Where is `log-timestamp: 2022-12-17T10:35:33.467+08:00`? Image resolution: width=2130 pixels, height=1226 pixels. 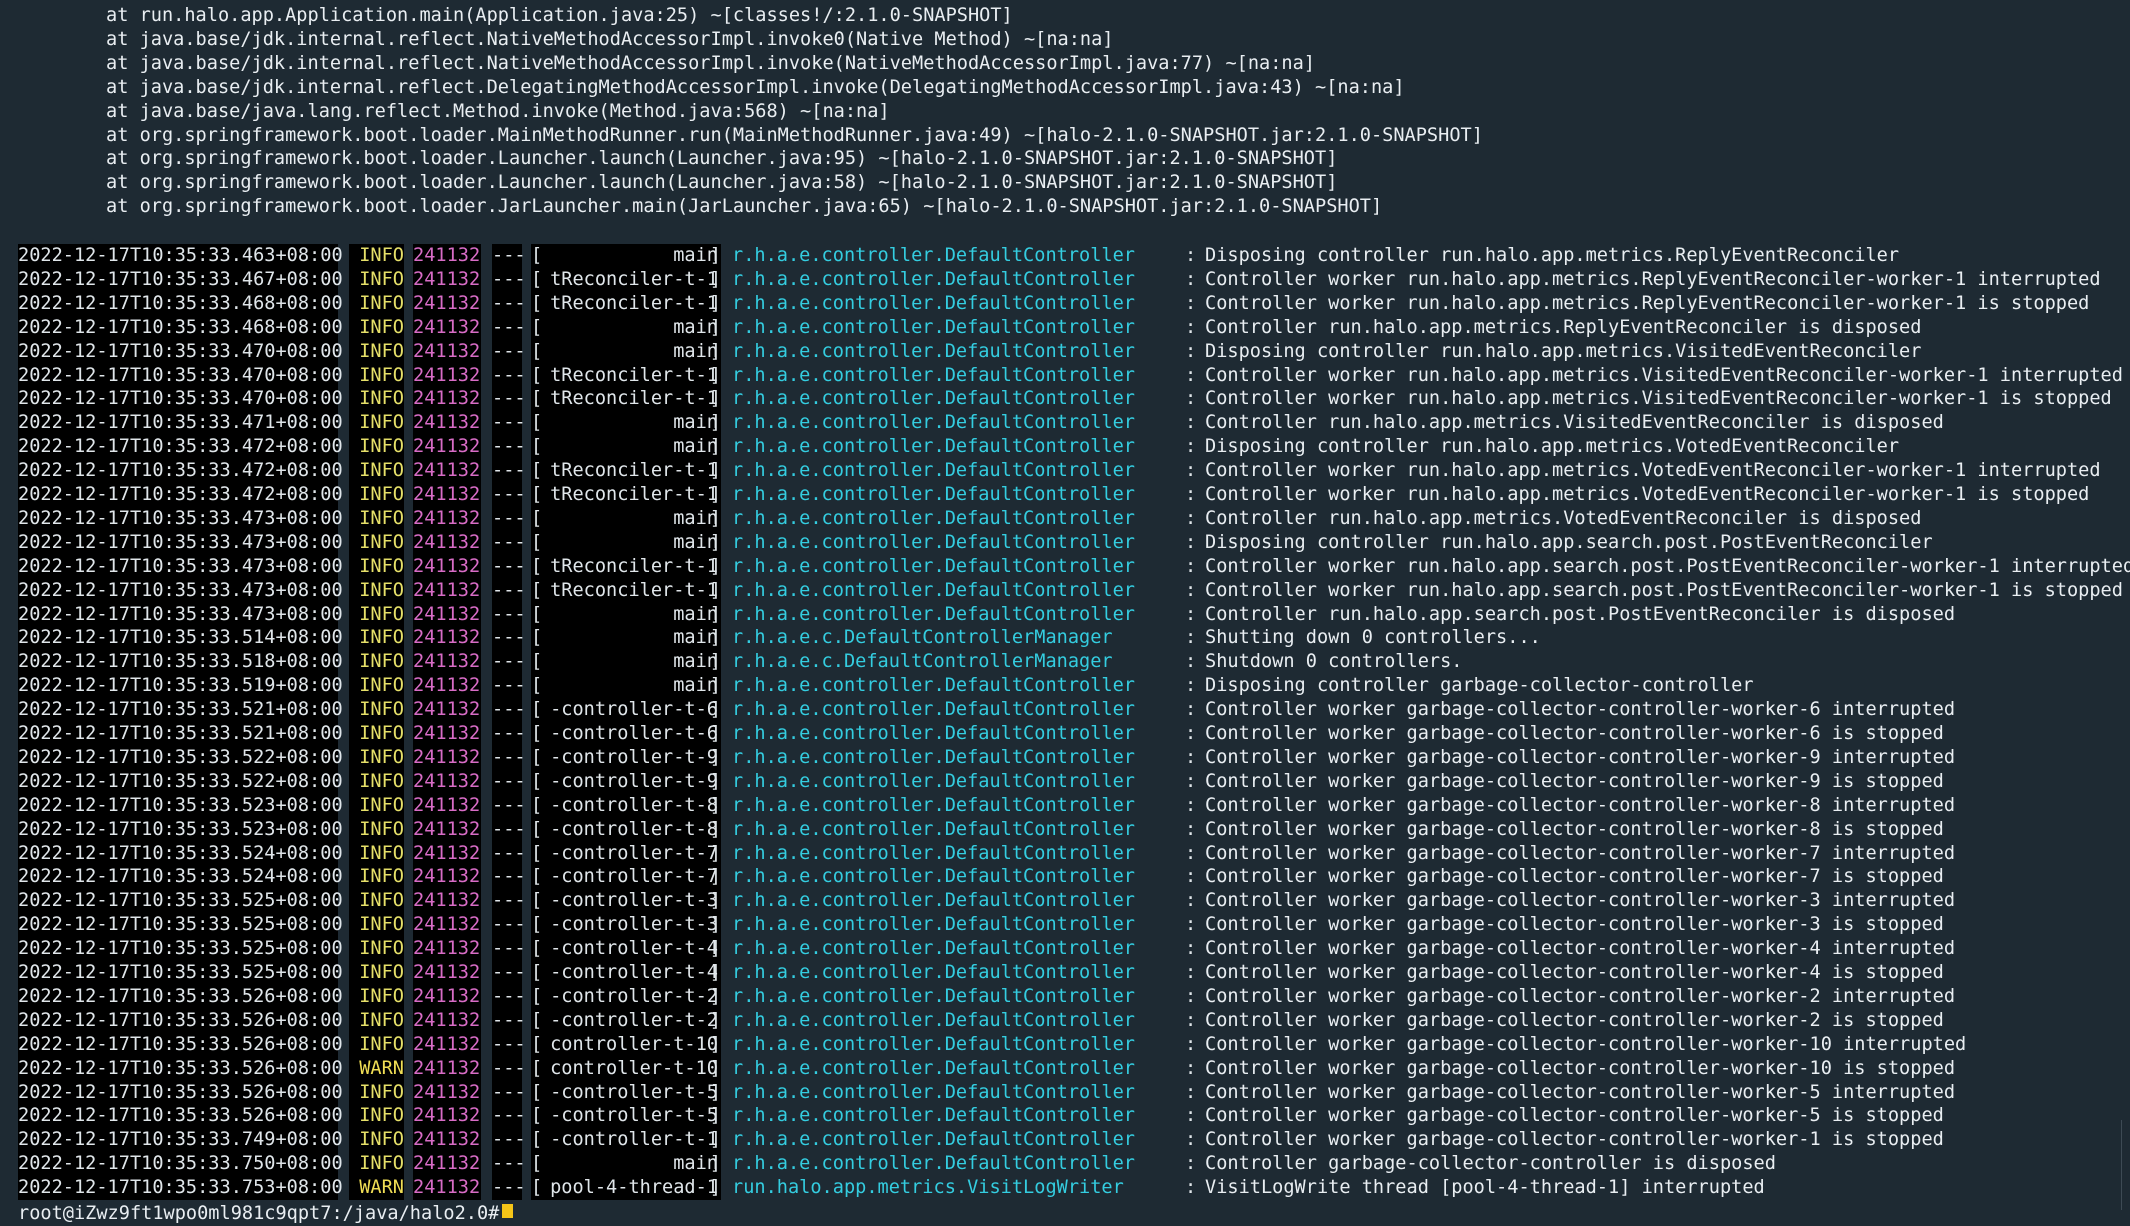
log-timestamp: 2022-12-17T10:35:33.467+08:00 is located at coordinates (180, 279).